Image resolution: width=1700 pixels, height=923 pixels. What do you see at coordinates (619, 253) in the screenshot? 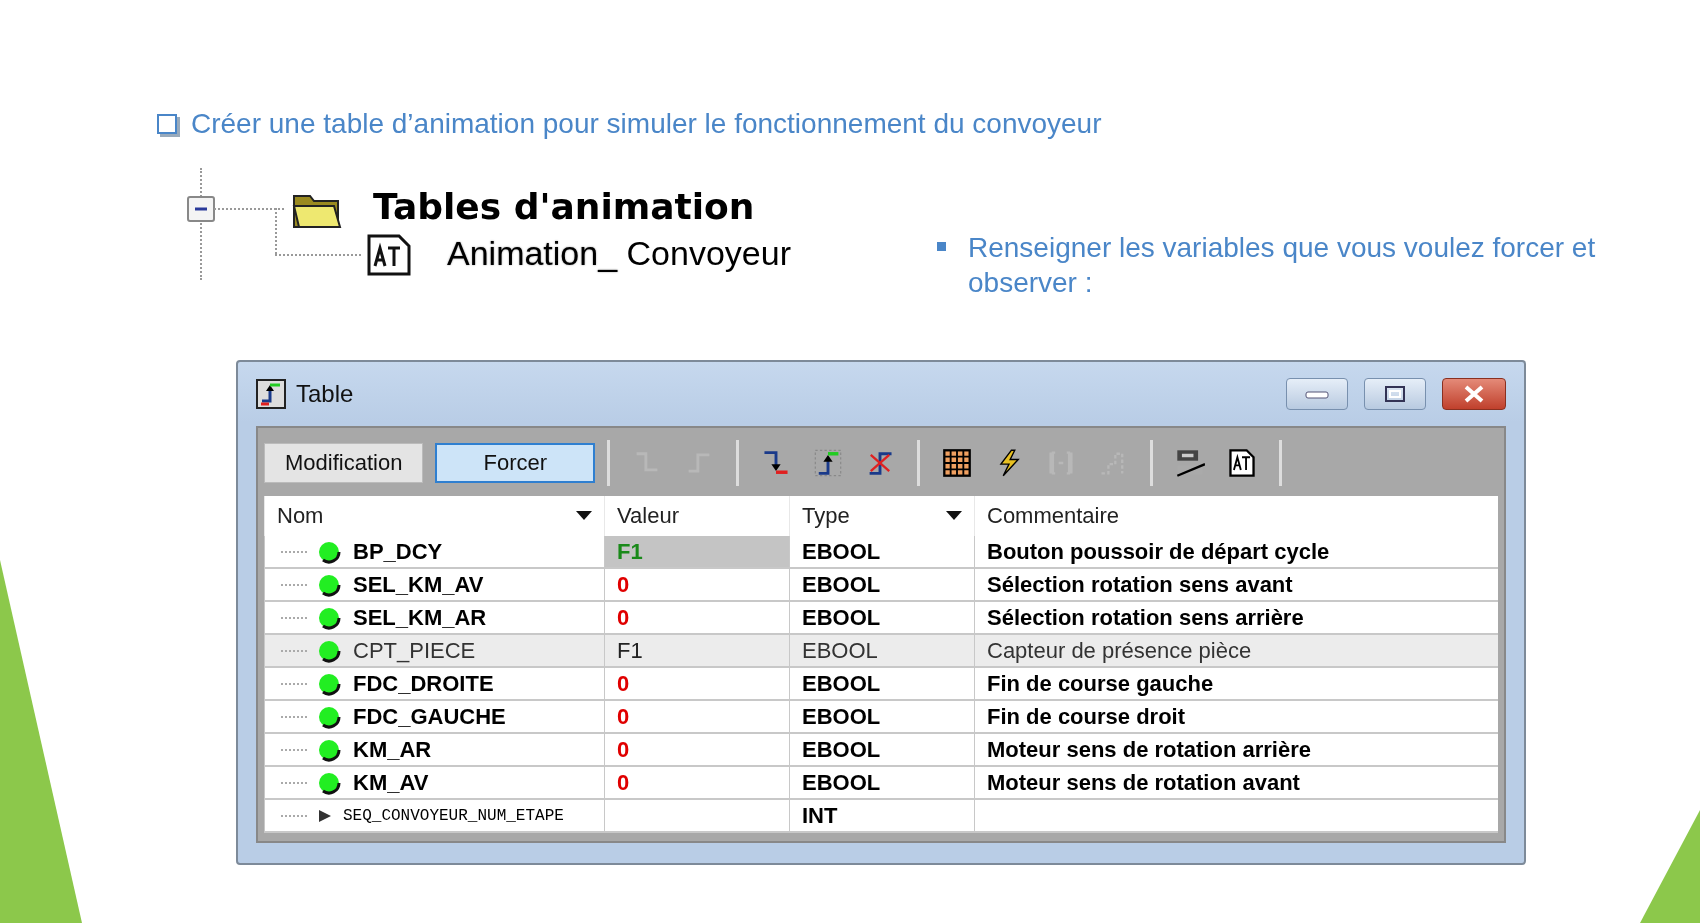
I see `tree-item-label: Animation_ Convoyeur` at bounding box center [619, 253].